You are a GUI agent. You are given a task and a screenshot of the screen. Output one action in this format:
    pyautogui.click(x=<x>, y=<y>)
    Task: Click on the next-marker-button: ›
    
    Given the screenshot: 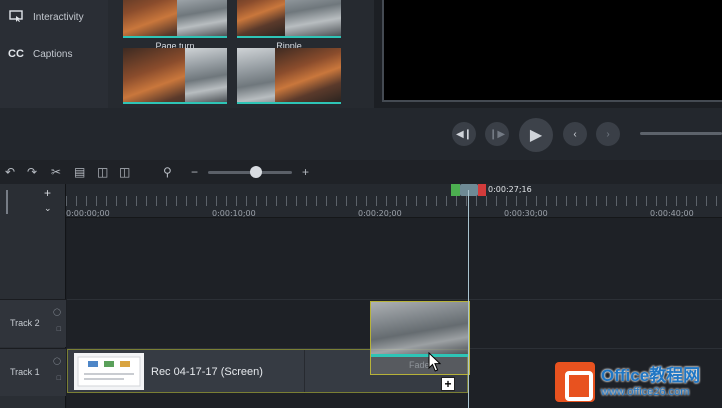 What is the action you would take?
    pyautogui.click(x=608, y=134)
    